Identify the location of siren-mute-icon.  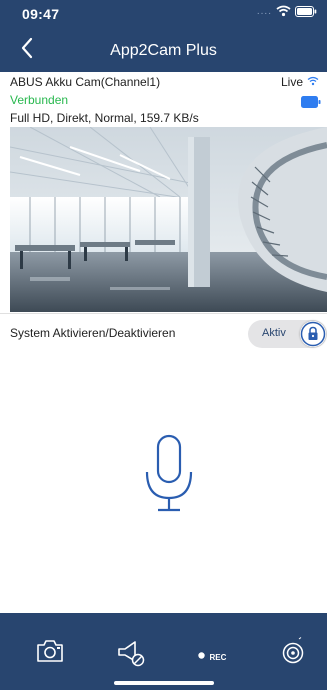
(131, 654).